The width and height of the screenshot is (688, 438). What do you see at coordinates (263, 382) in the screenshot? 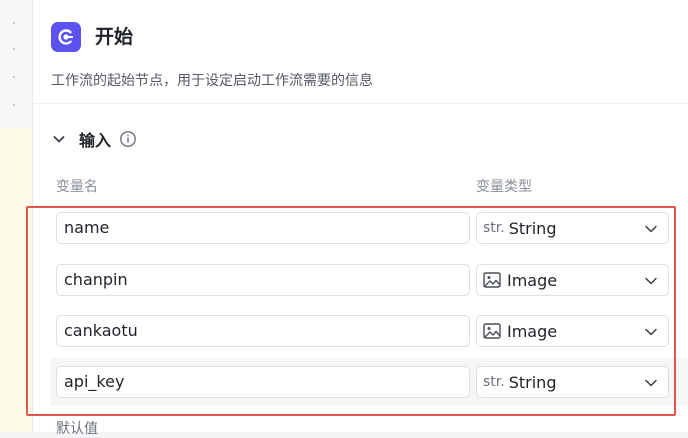
I see `variable-name-input: api_key` at bounding box center [263, 382].